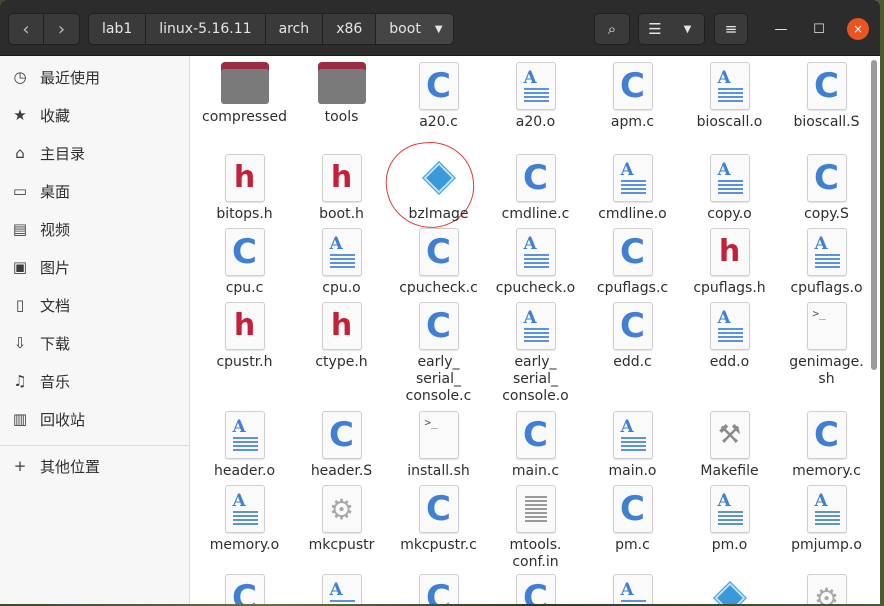 The width and height of the screenshot is (884, 606). Describe the element at coordinates (535, 445) in the screenshot. I see `file-item: Cmain.c` at that location.